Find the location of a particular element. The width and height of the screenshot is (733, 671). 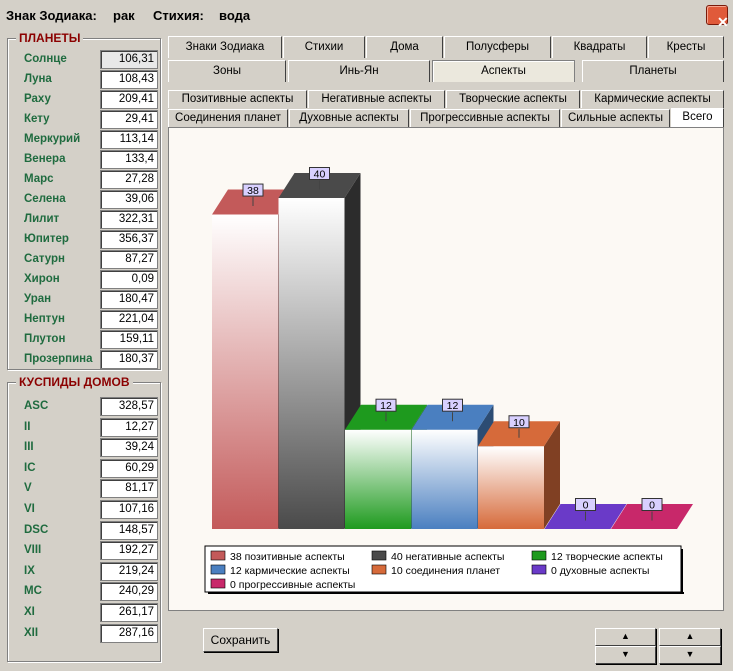

houses-row: MC 240,29 is located at coordinates (86, 592).